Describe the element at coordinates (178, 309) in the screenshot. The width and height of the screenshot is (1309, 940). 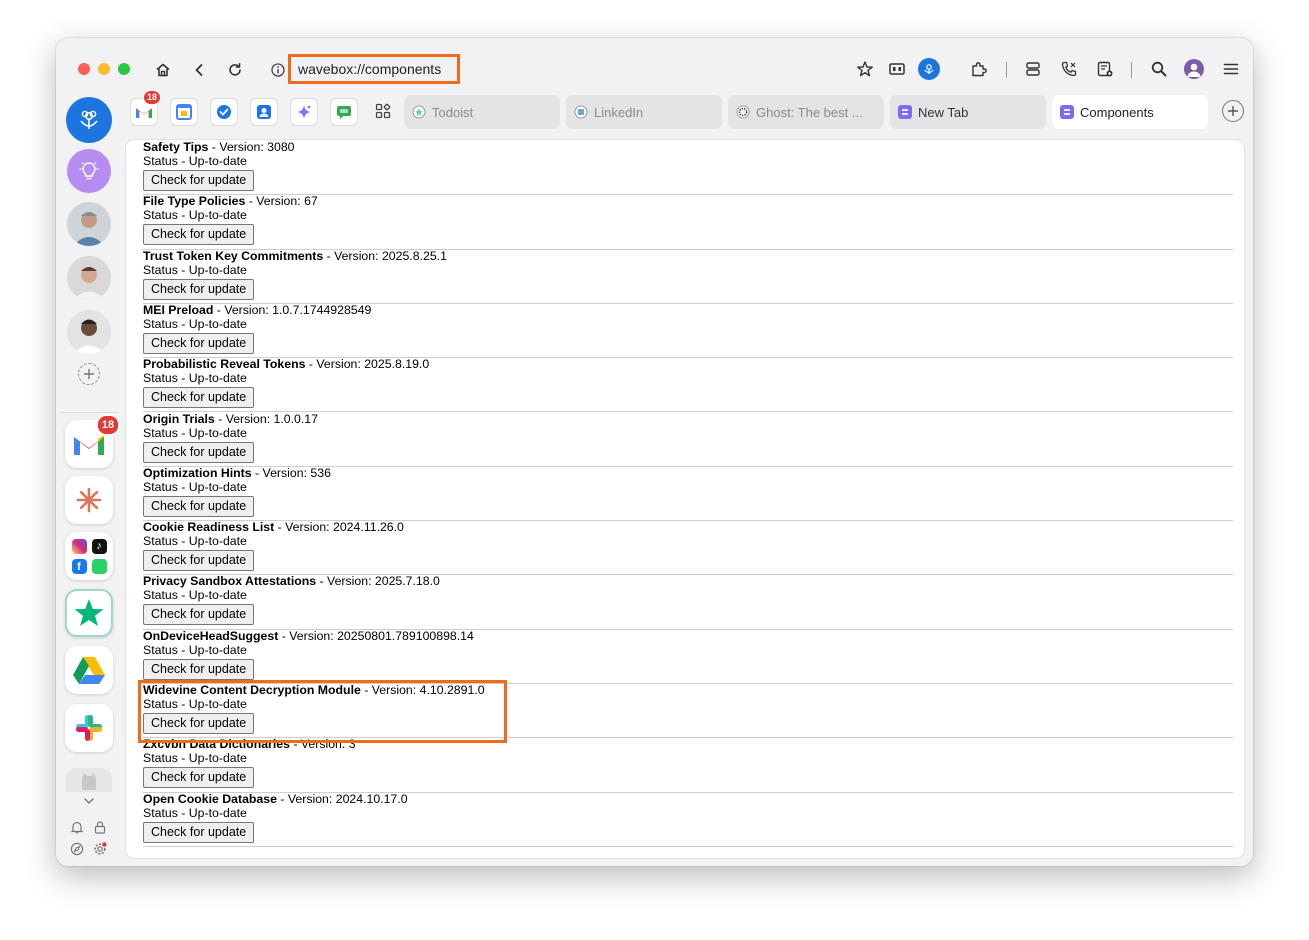
I see `component-name: MEI Preload` at that location.